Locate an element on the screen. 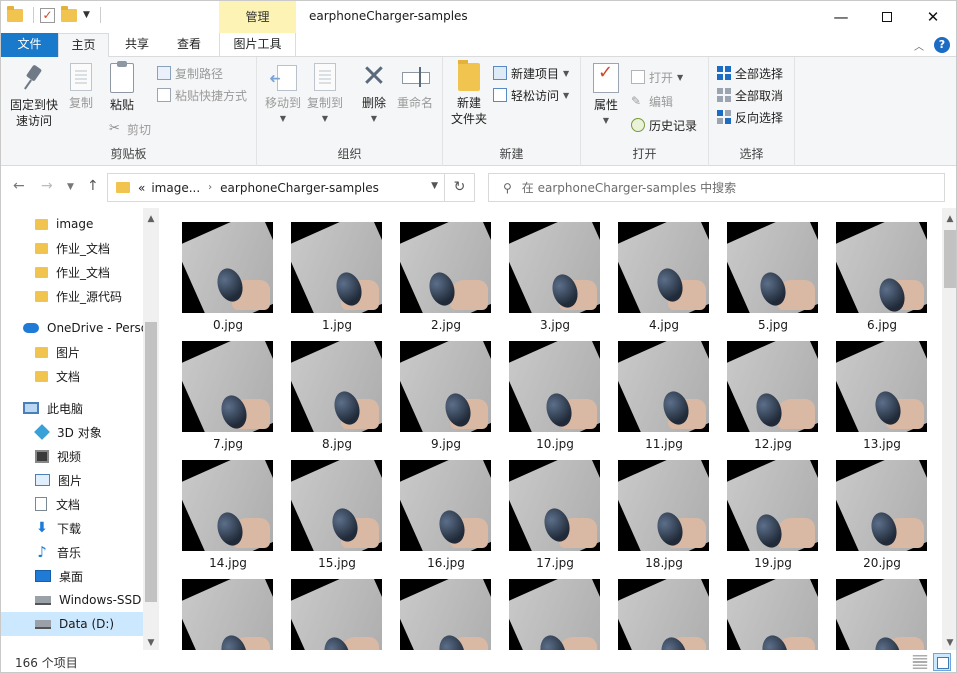  address-overflow: « is located at coordinates (141, 188).